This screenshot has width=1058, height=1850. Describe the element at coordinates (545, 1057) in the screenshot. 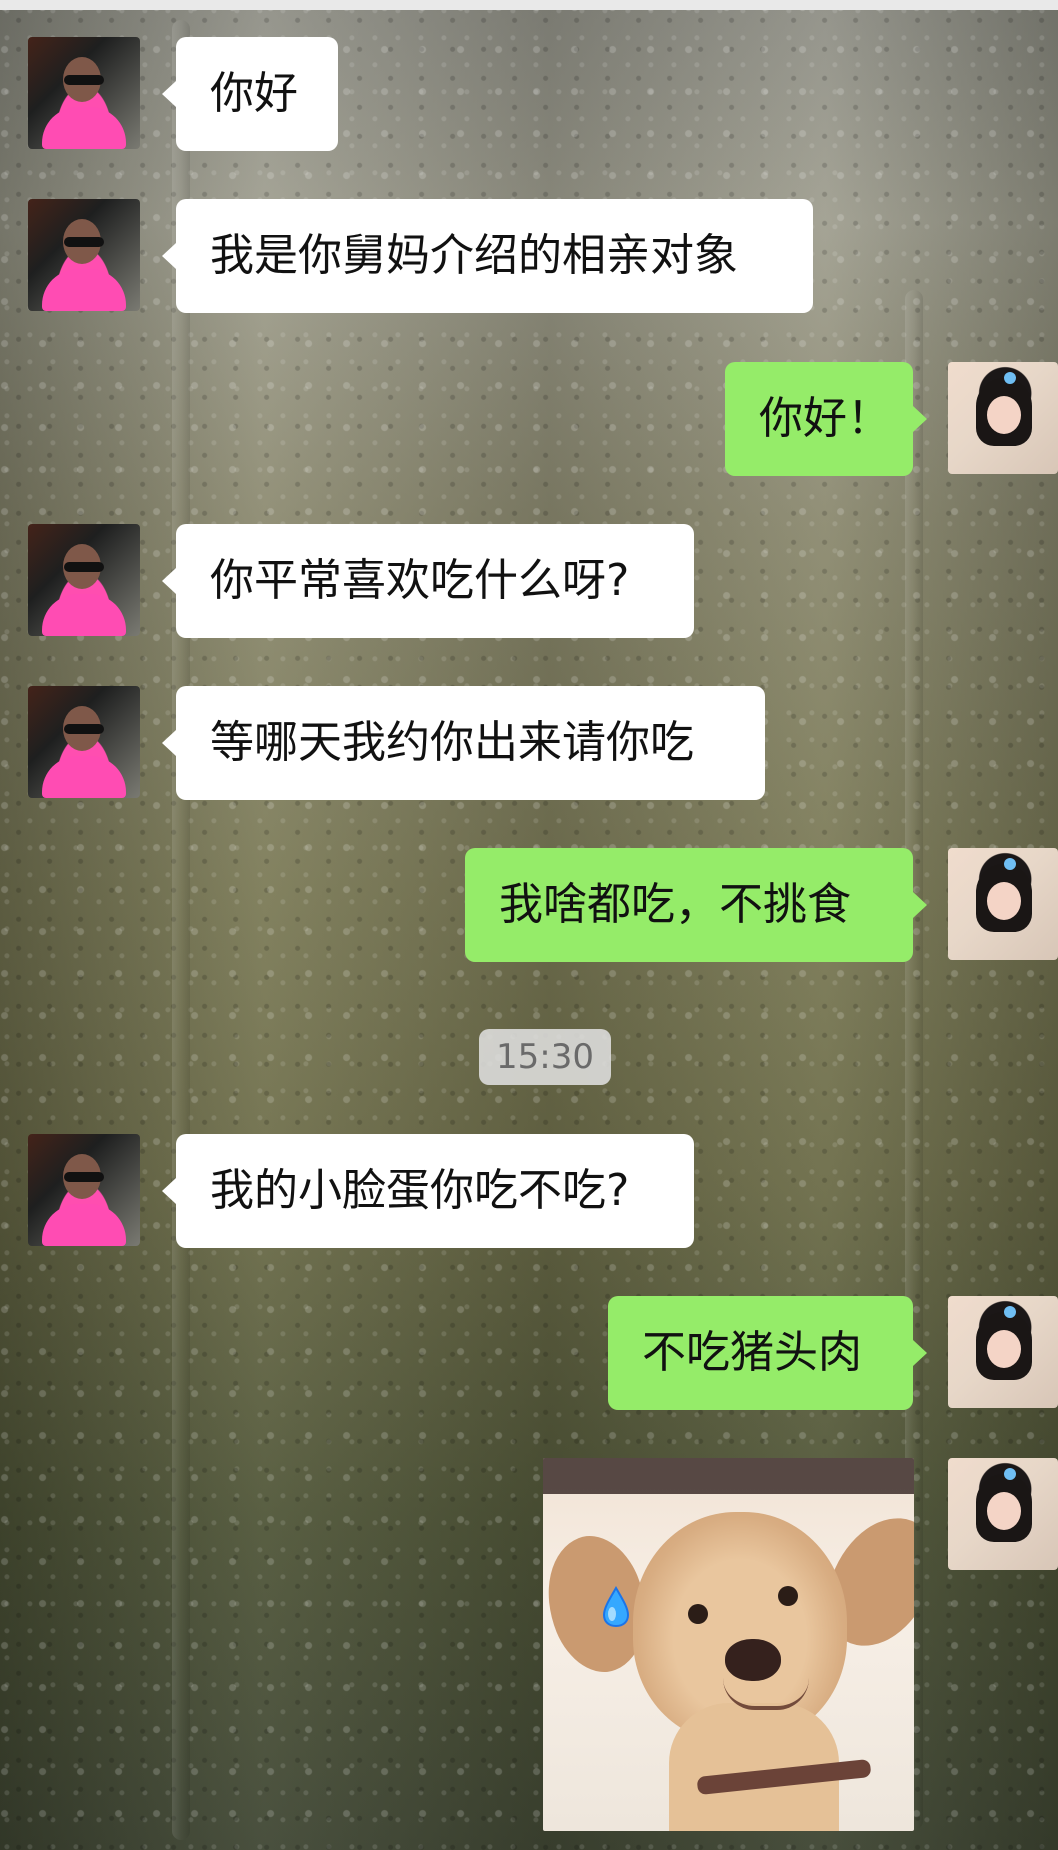

I see `chat-timestamp: 15:30` at that location.